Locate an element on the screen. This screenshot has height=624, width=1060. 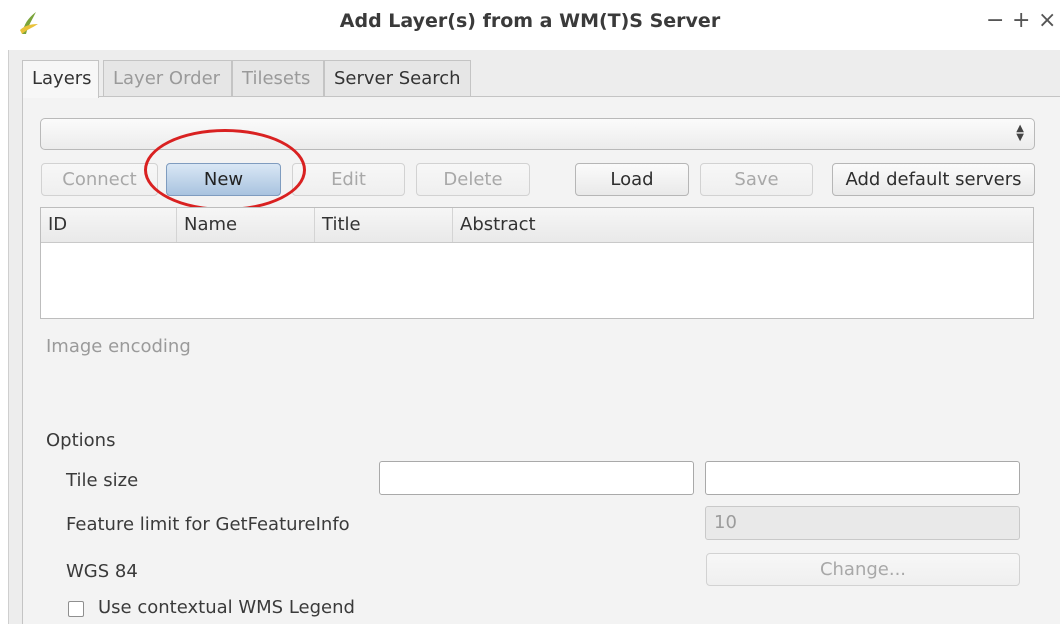
tile-size-label: Tile size is located at coordinates (102, 480).